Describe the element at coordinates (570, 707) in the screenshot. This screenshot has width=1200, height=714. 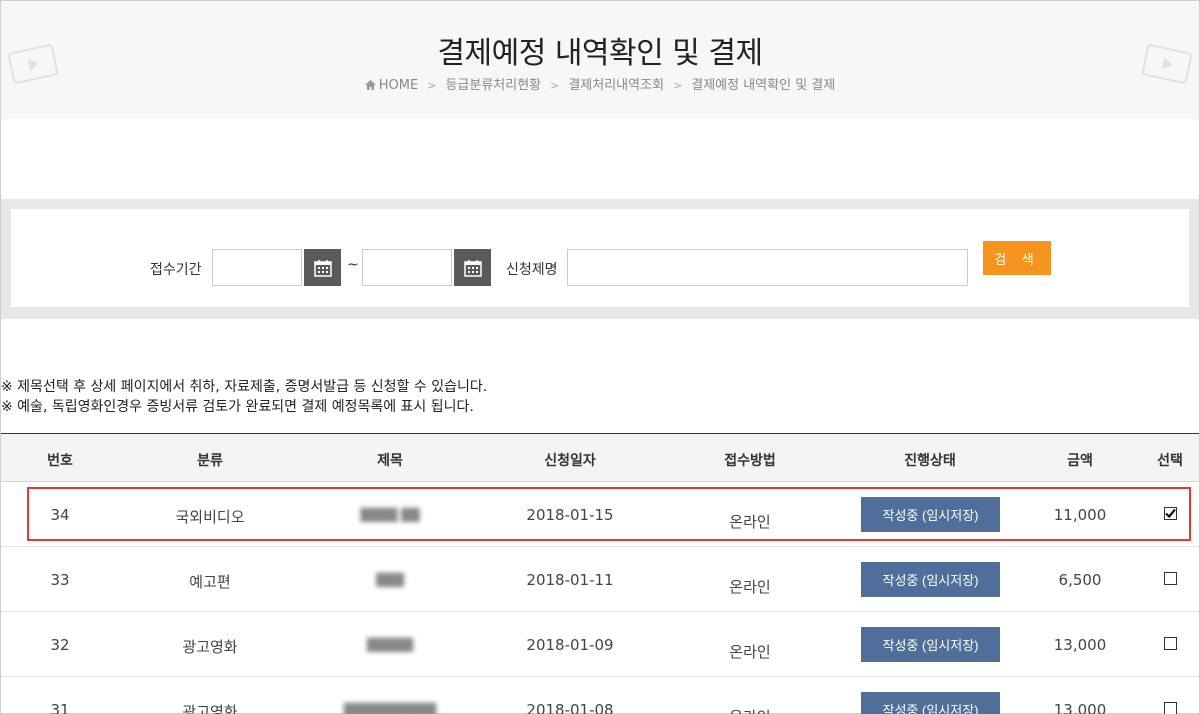
I see `row-date: 2018-01-08` at that location.